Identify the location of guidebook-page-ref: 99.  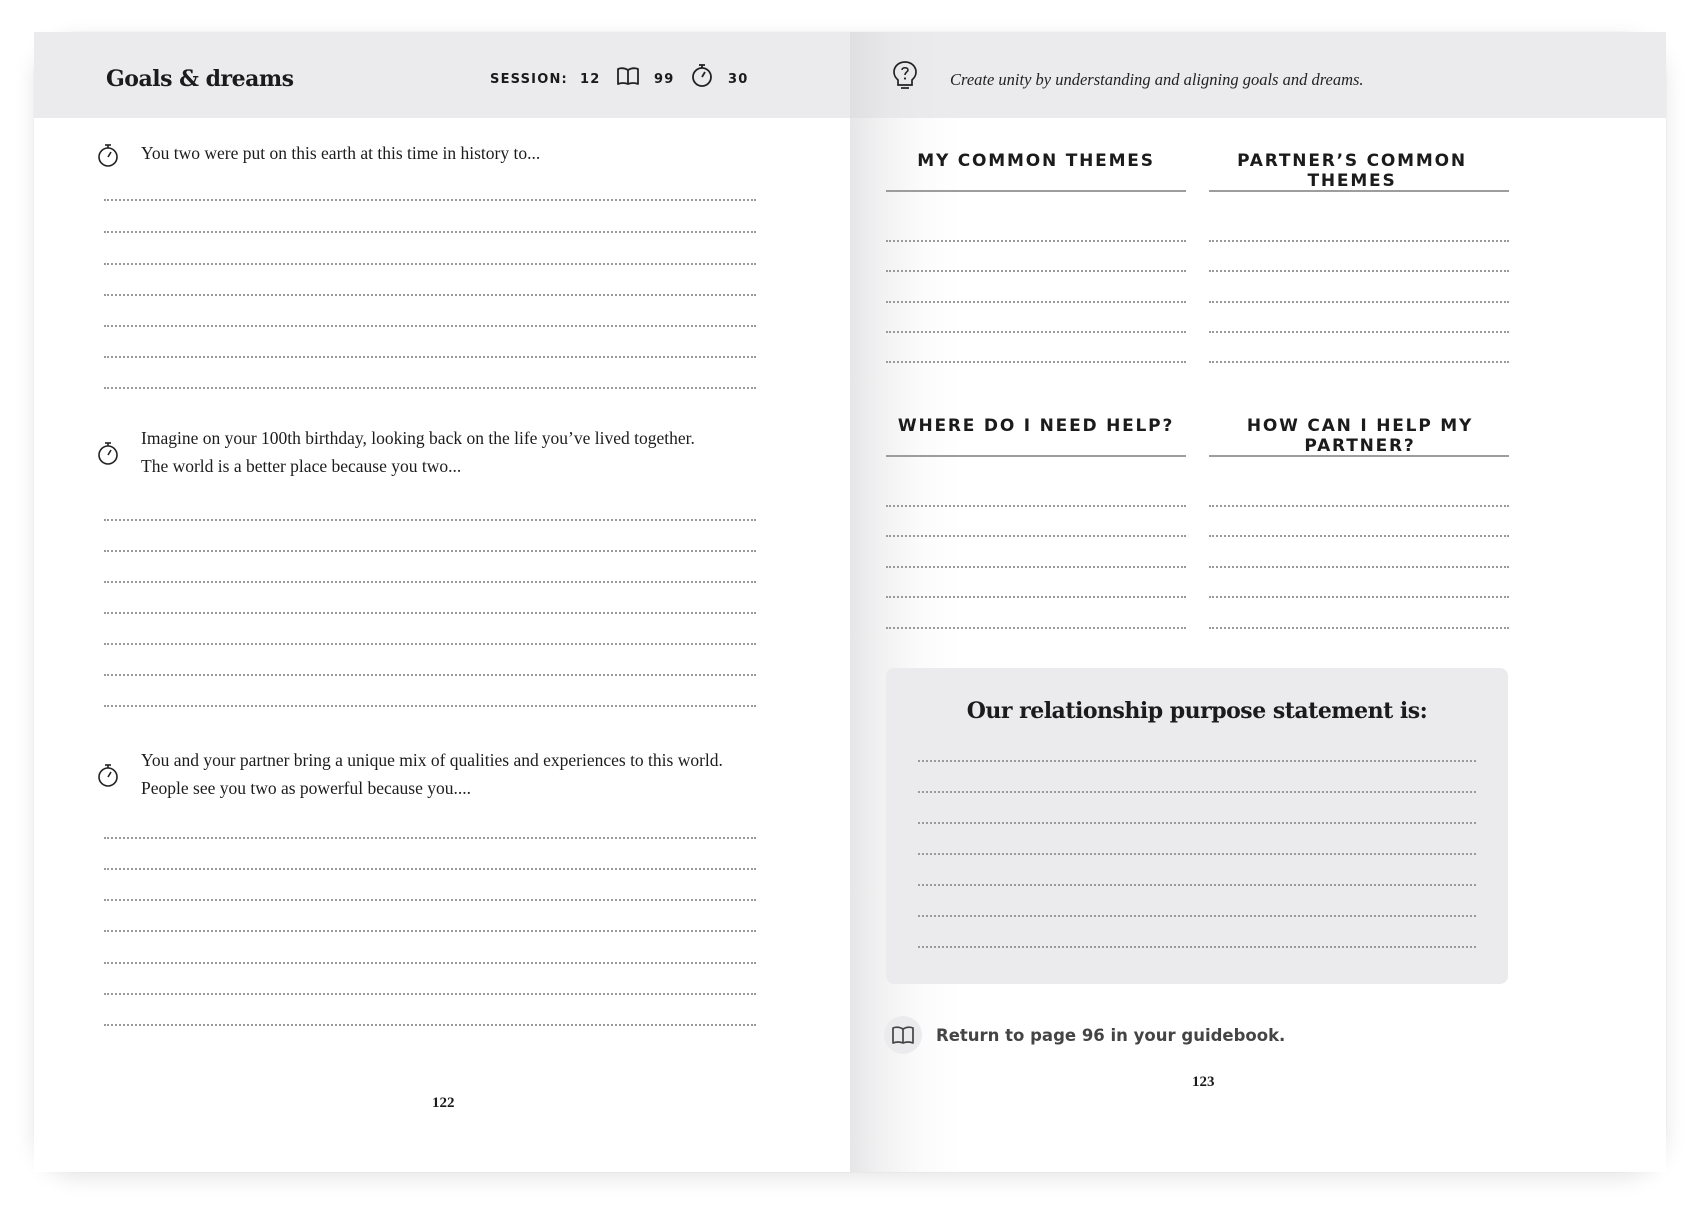
(664, 79).